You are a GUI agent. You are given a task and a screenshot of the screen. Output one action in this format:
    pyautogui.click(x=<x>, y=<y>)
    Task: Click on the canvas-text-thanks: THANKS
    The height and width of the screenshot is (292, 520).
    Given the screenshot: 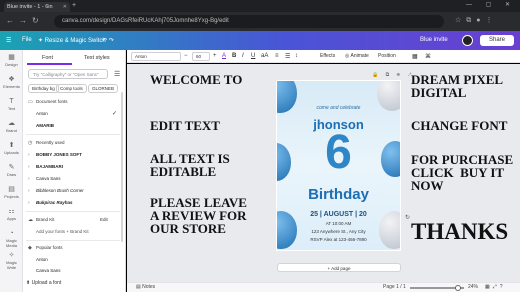 What is the action you would take?
    pyautogui.click(x=459, y=231)
    